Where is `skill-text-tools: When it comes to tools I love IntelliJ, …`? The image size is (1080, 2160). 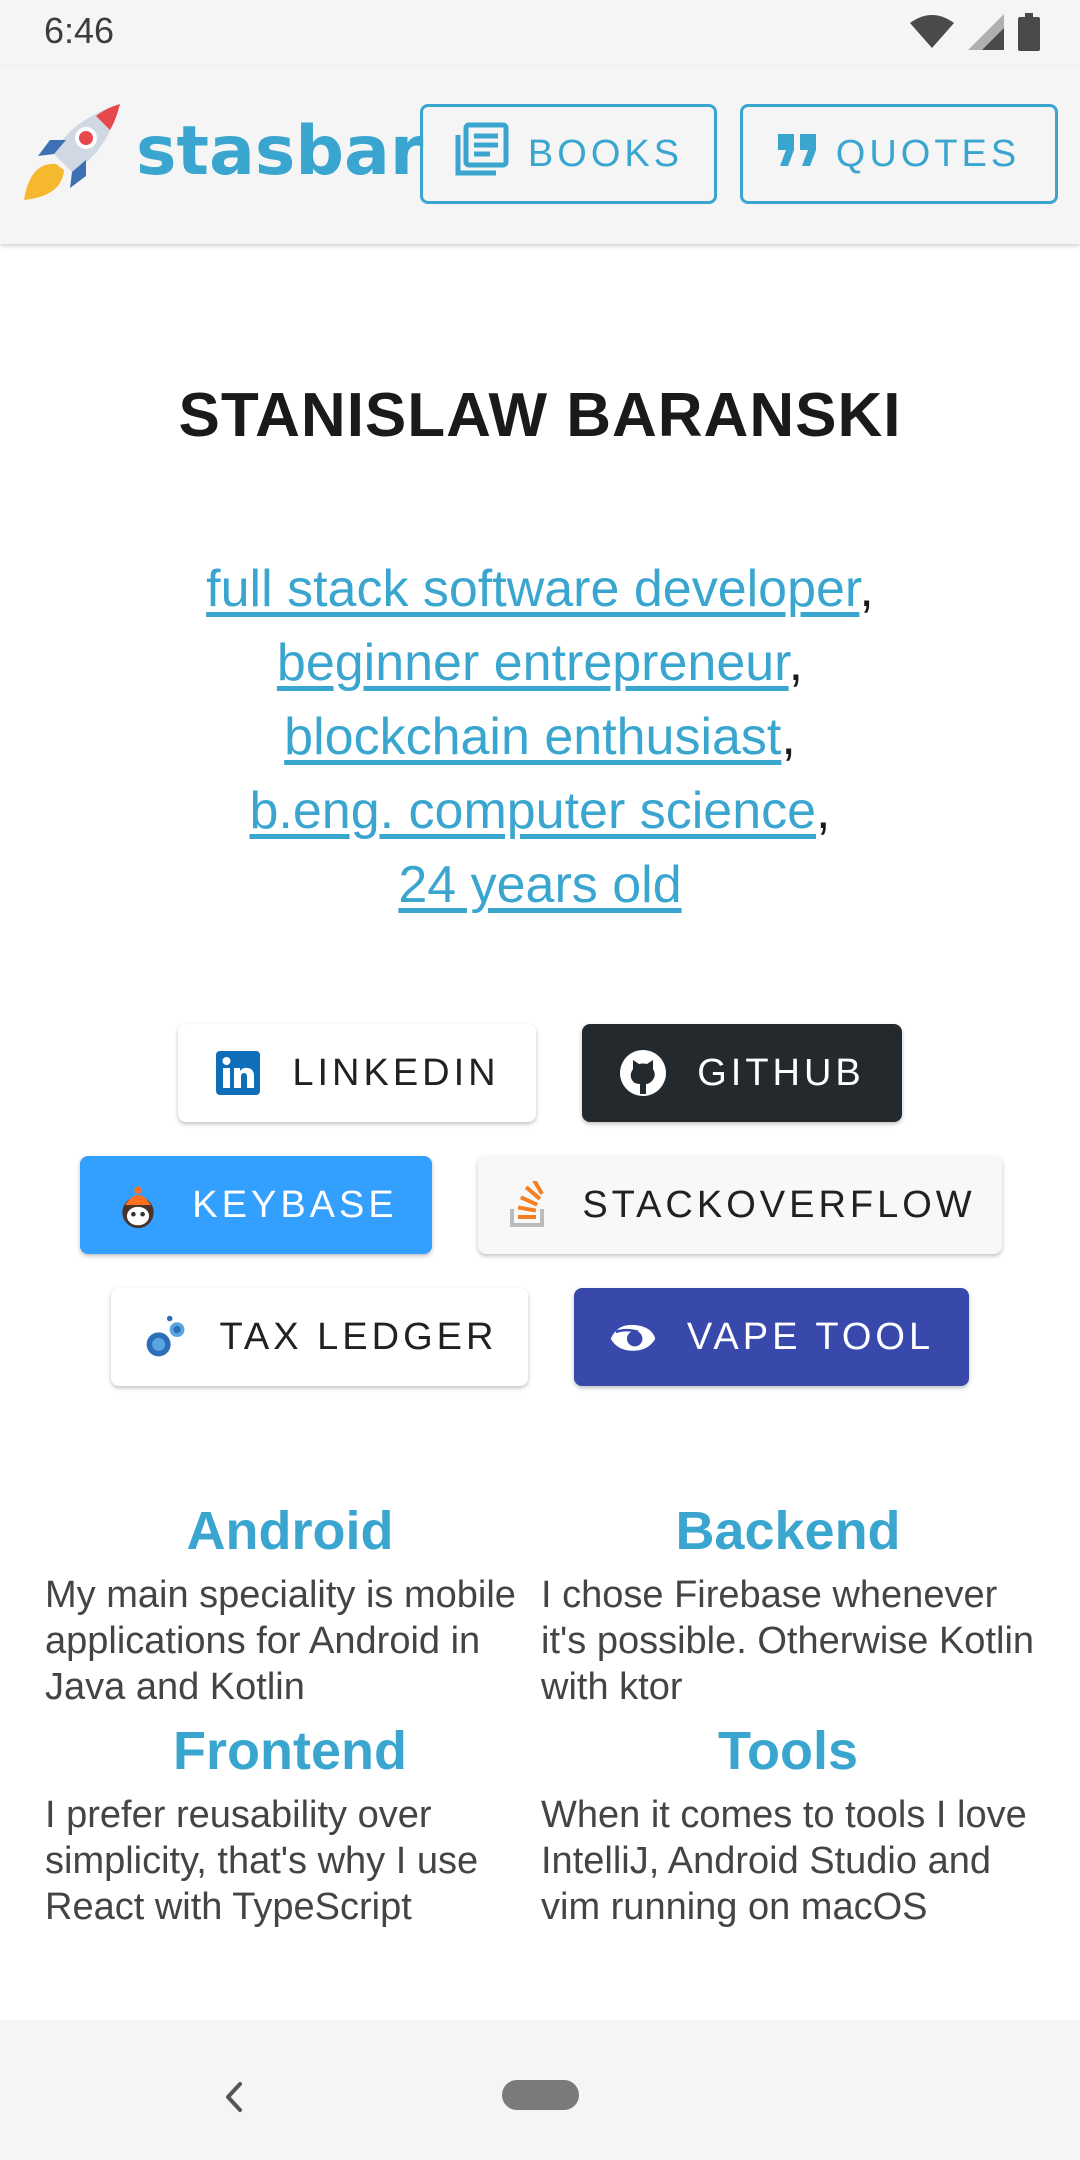
skill-text-tools: When it comes to tools I love IntelliJ, … is located at coordinates (784, 1861).